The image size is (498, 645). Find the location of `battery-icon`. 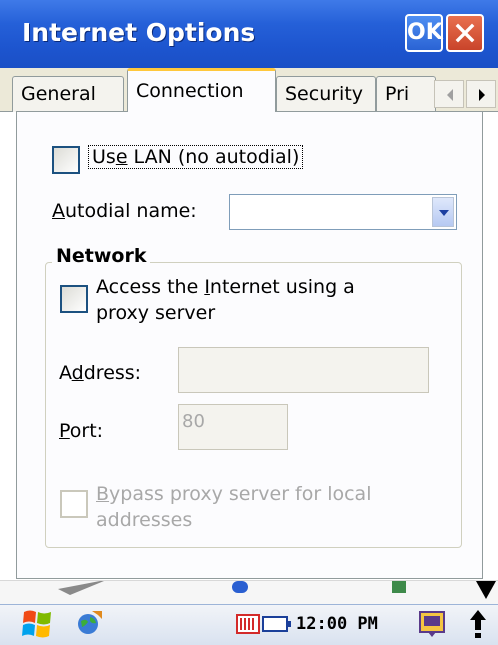

battery-icon is located at coordinates (277, 624).